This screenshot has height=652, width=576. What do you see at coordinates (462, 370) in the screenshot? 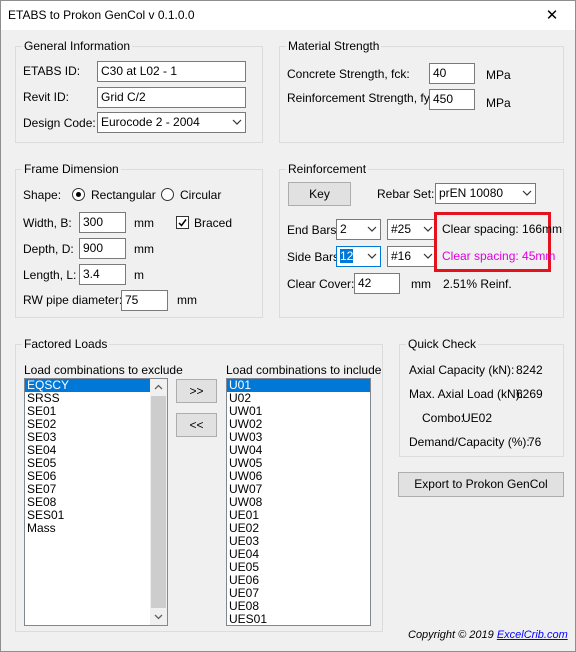
I see `axial-capacity-label: Axial Capacity (kN):` at bounding box center [462, 370].